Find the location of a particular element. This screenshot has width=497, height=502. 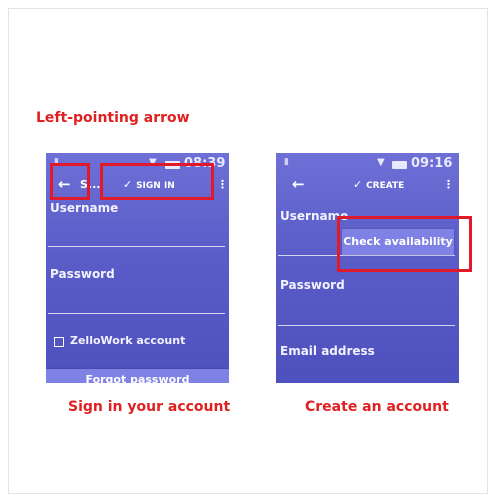

battery-icon is located at coordinates (399, 165).